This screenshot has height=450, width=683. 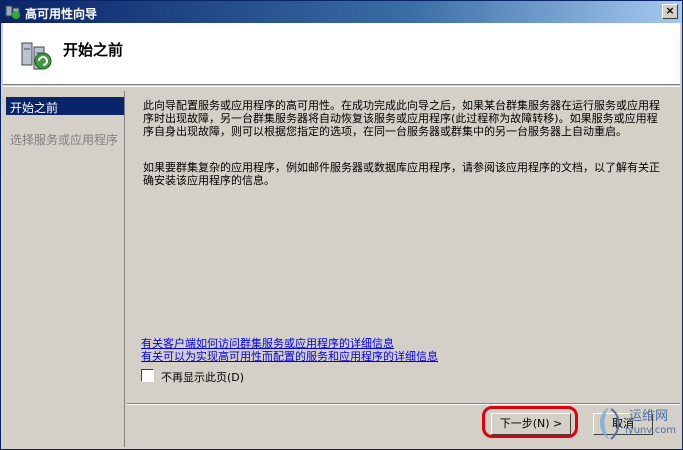 What do you see at coordinates (649, 416) in the screenshot?
I see `watermark-text: 运维网` at bounding box center [649, 416].